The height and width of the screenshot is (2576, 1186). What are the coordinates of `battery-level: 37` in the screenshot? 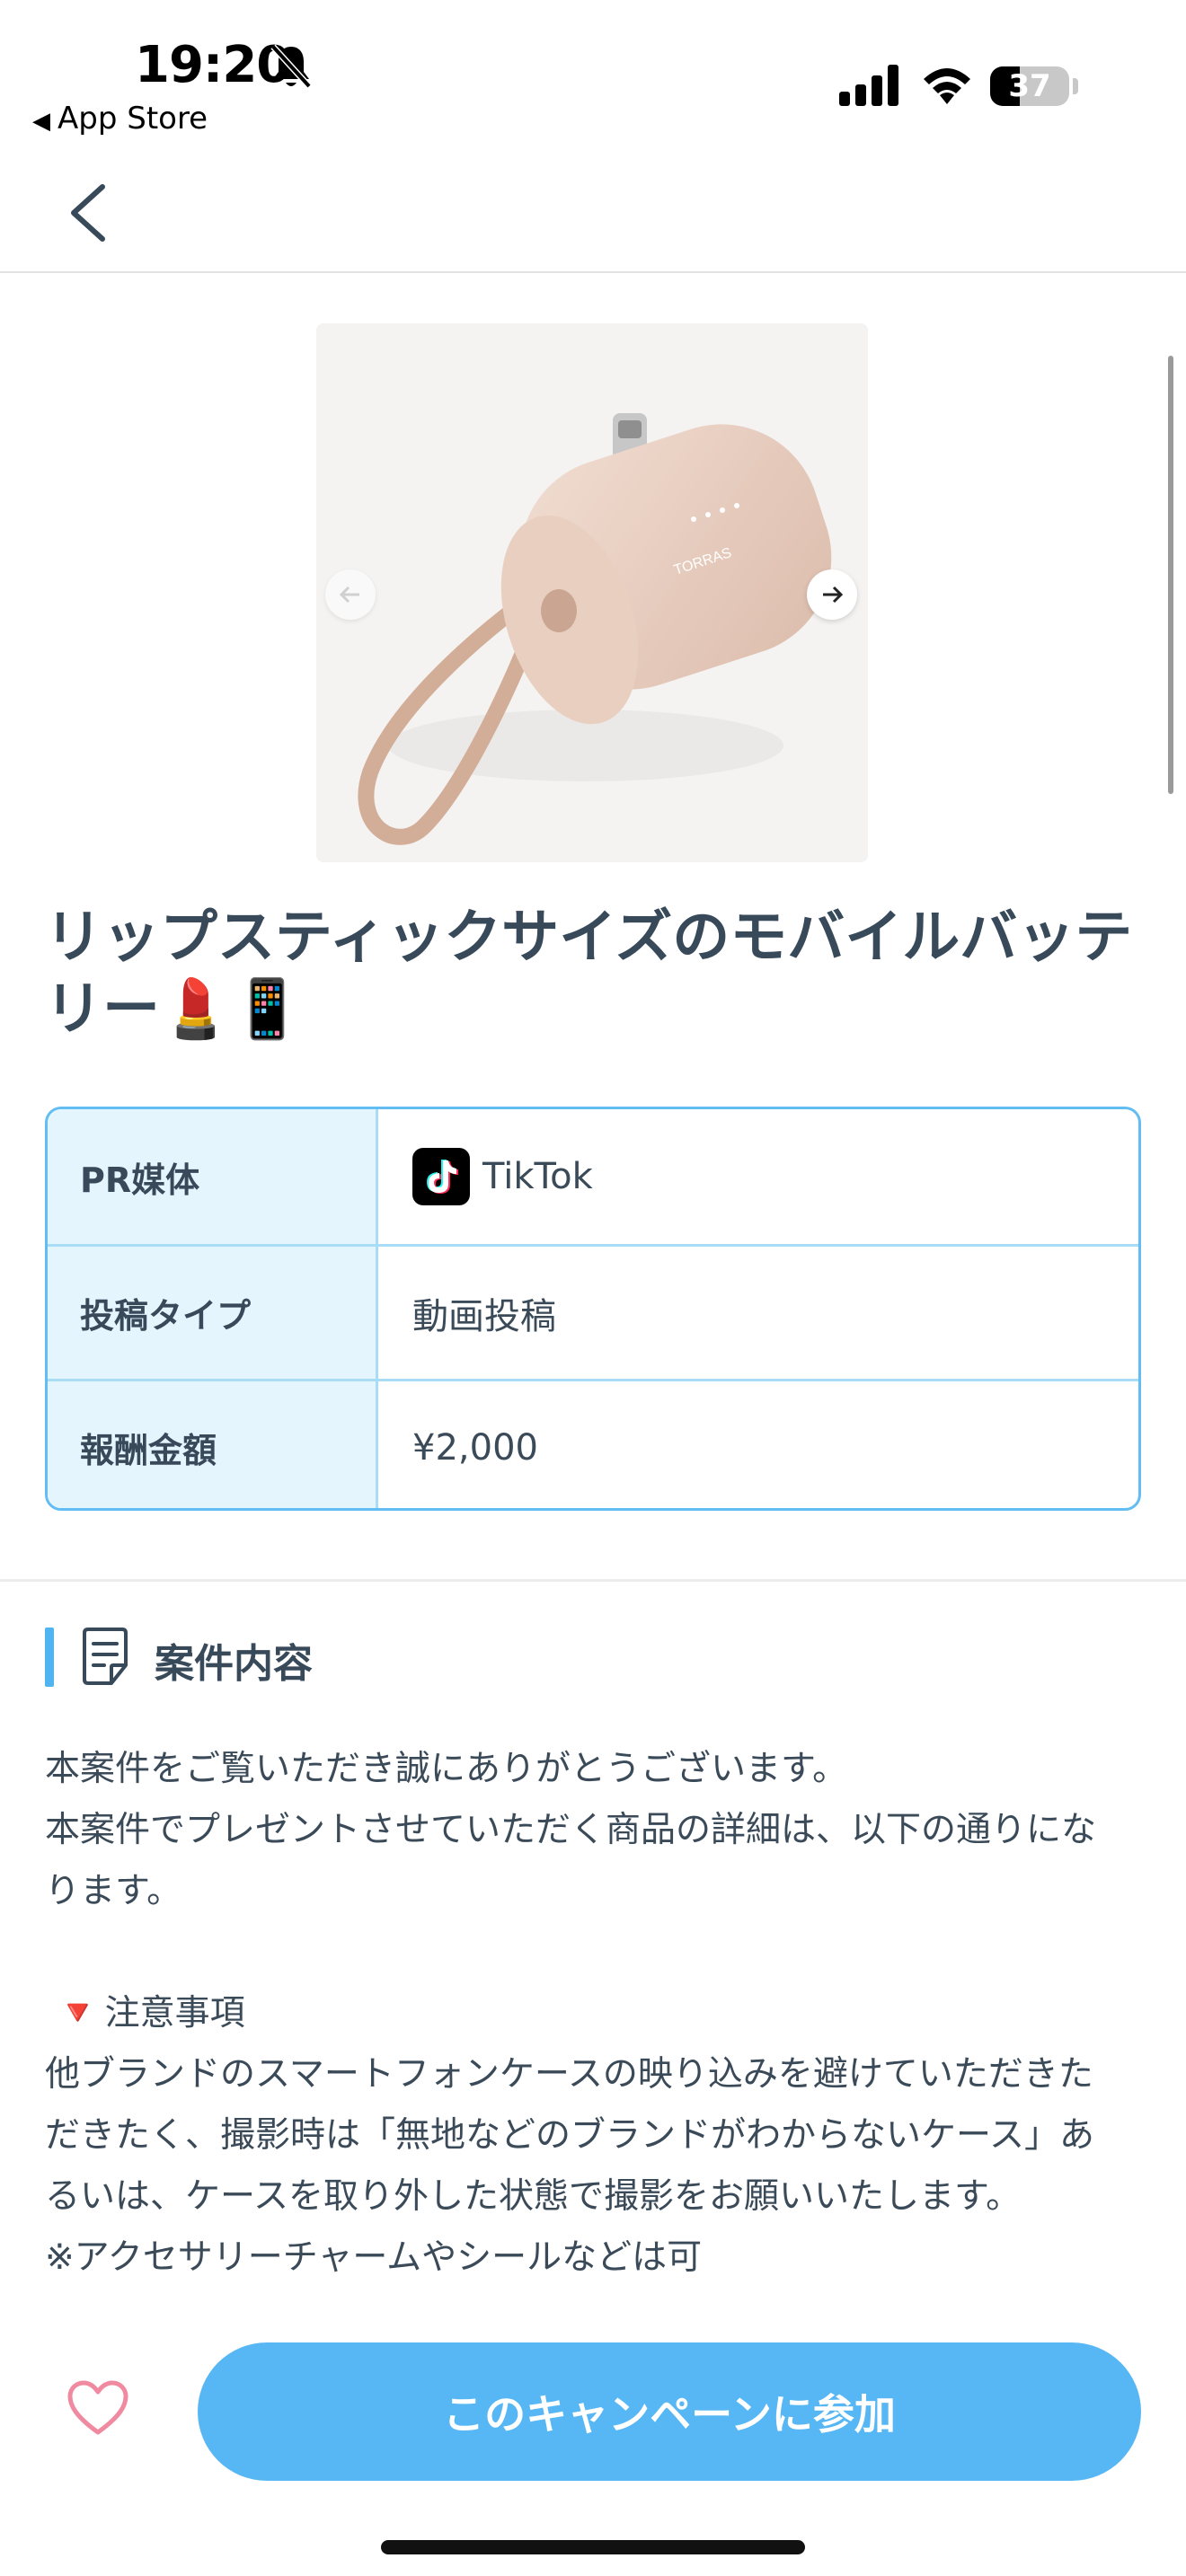 It's located at (1029, 86).